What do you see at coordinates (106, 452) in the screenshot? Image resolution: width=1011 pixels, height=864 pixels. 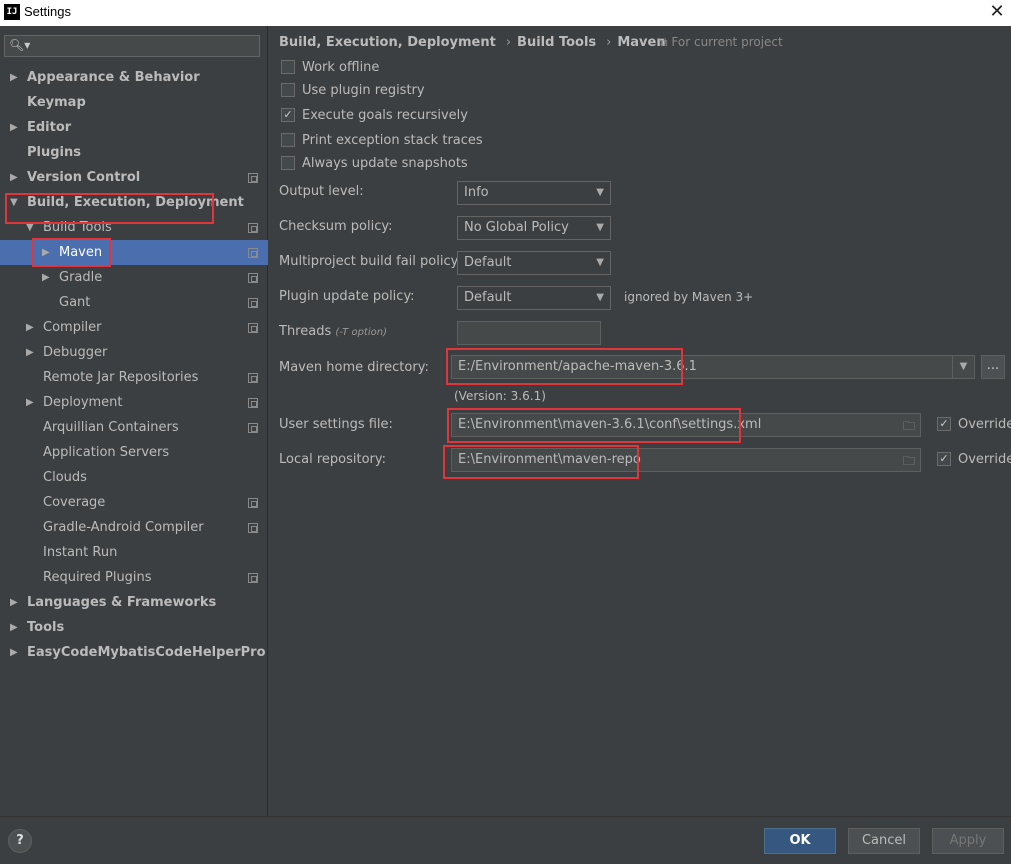 I see `sidebar-item-label: Application Servers` at bounding box center [106, 452].